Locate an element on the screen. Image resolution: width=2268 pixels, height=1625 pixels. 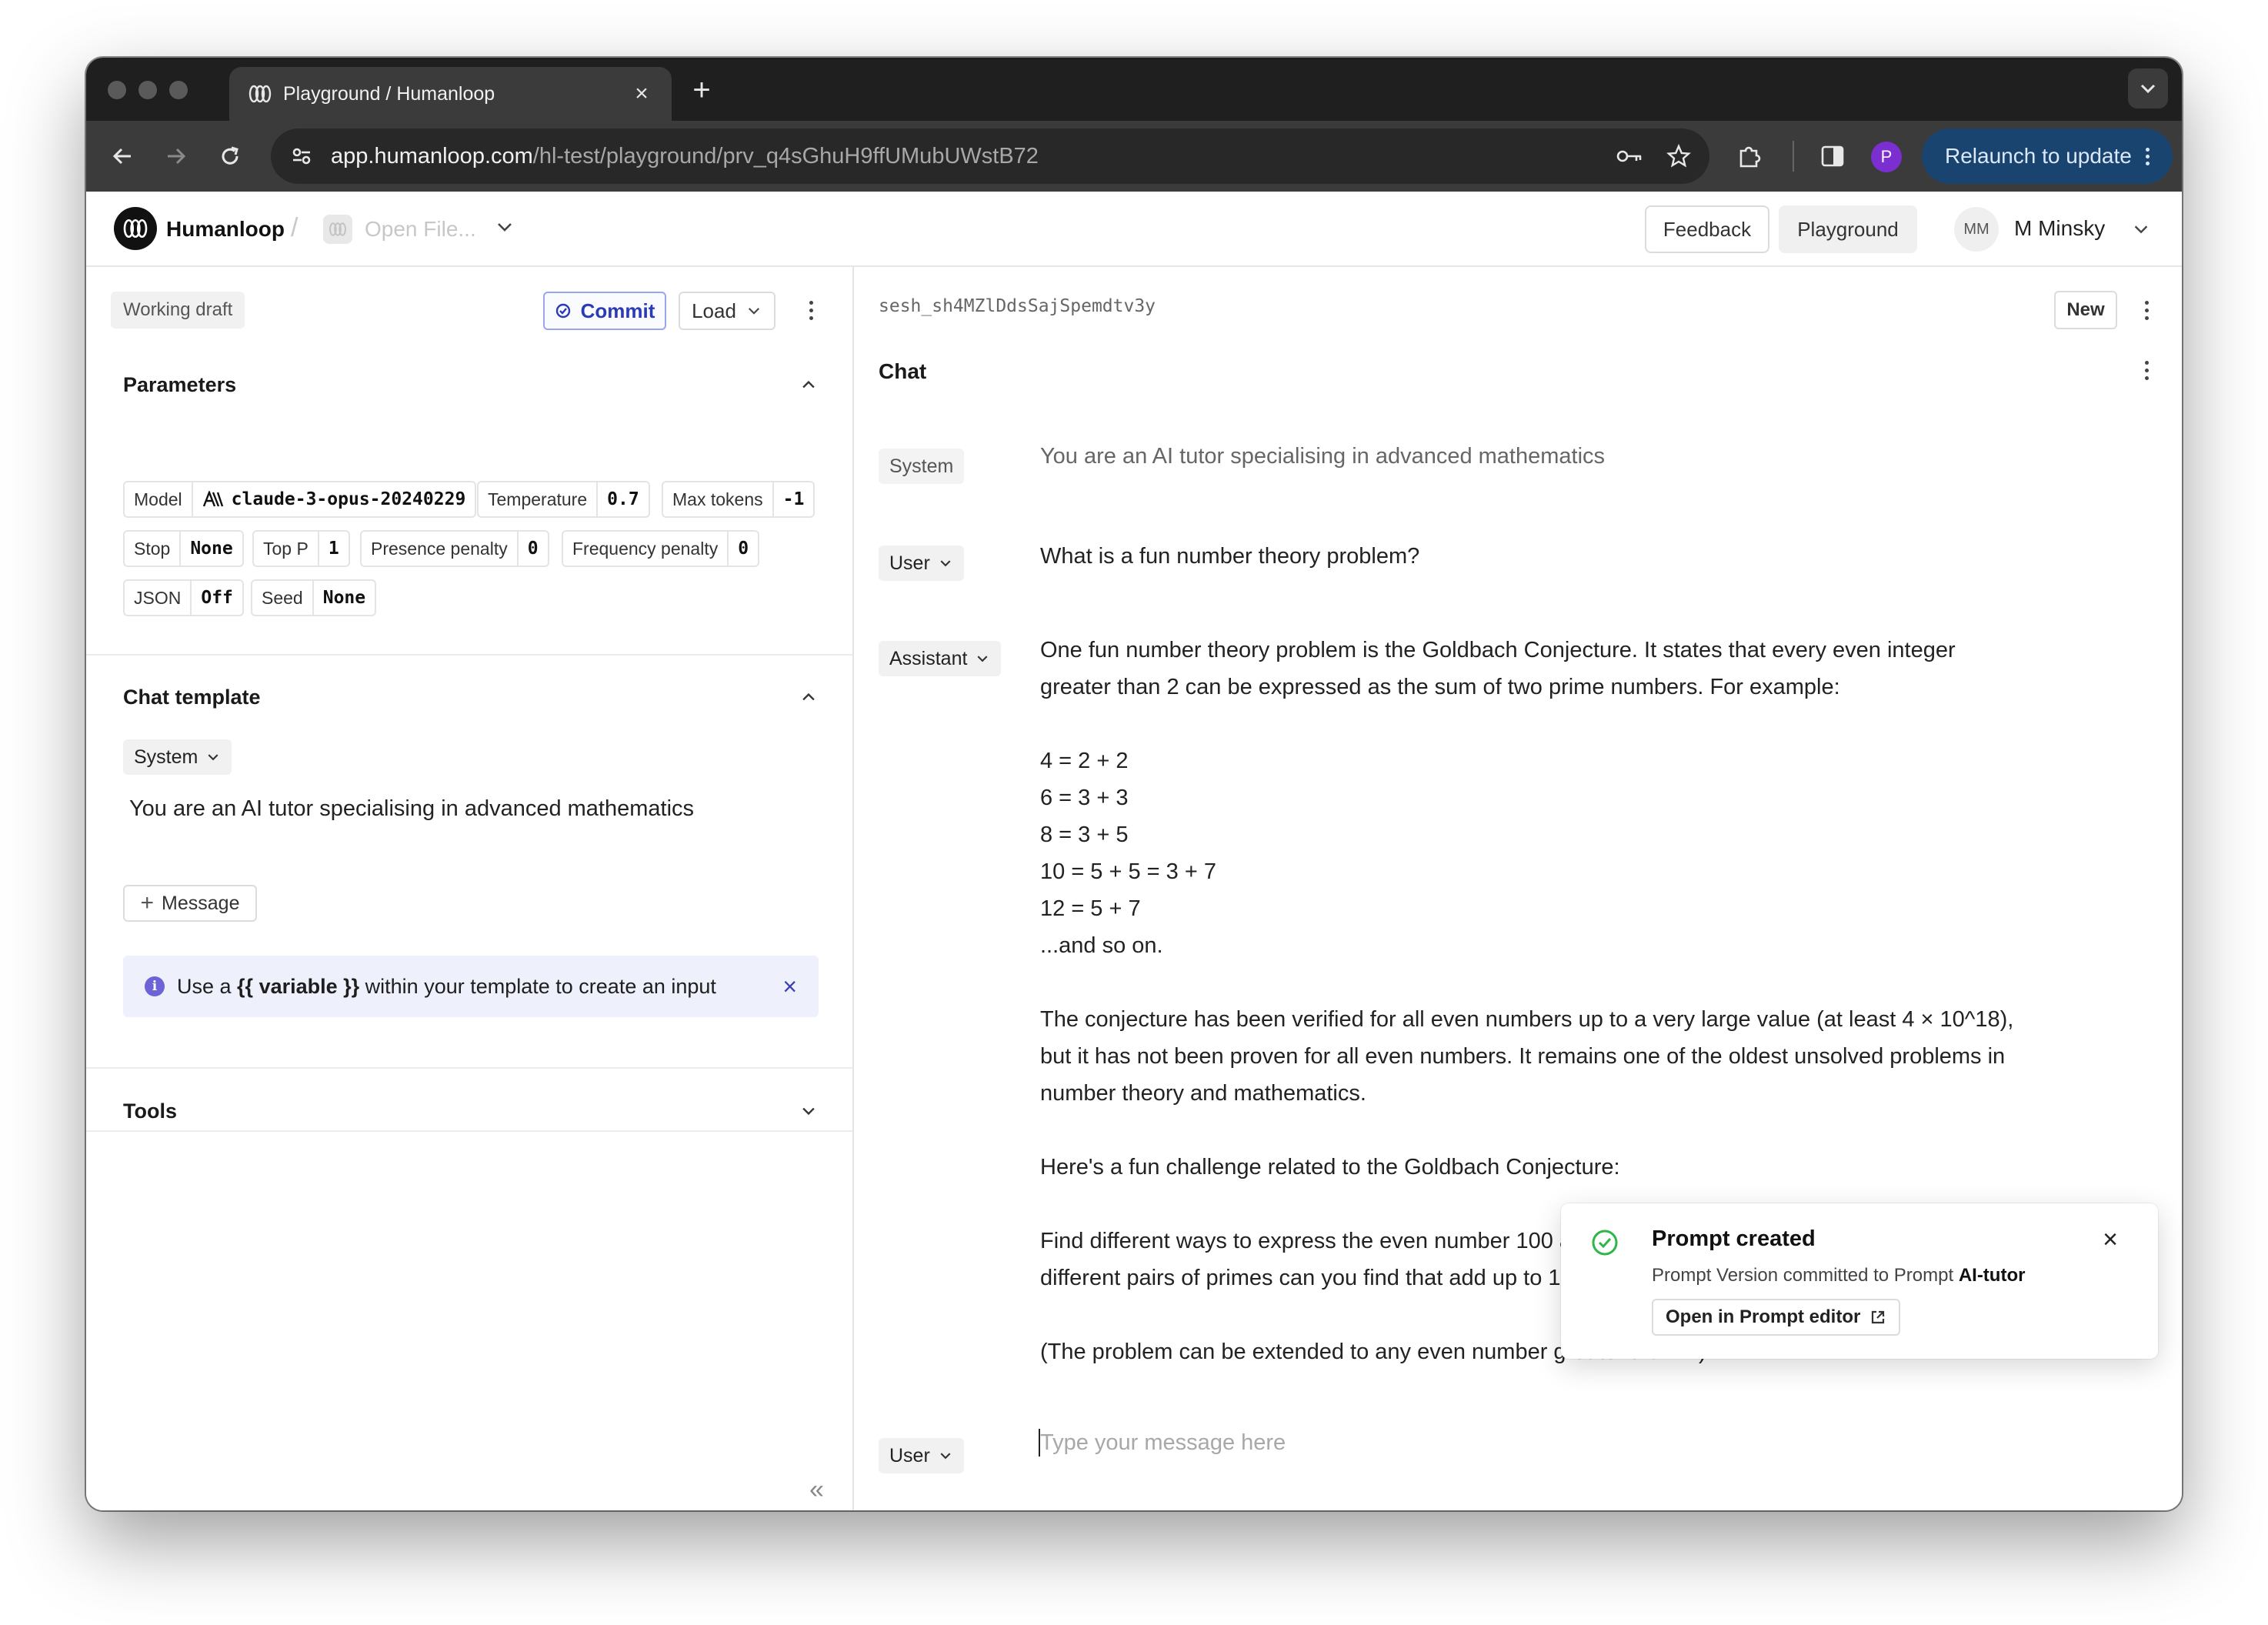
playground-button: Playground is located at coordinates (1848, 229).